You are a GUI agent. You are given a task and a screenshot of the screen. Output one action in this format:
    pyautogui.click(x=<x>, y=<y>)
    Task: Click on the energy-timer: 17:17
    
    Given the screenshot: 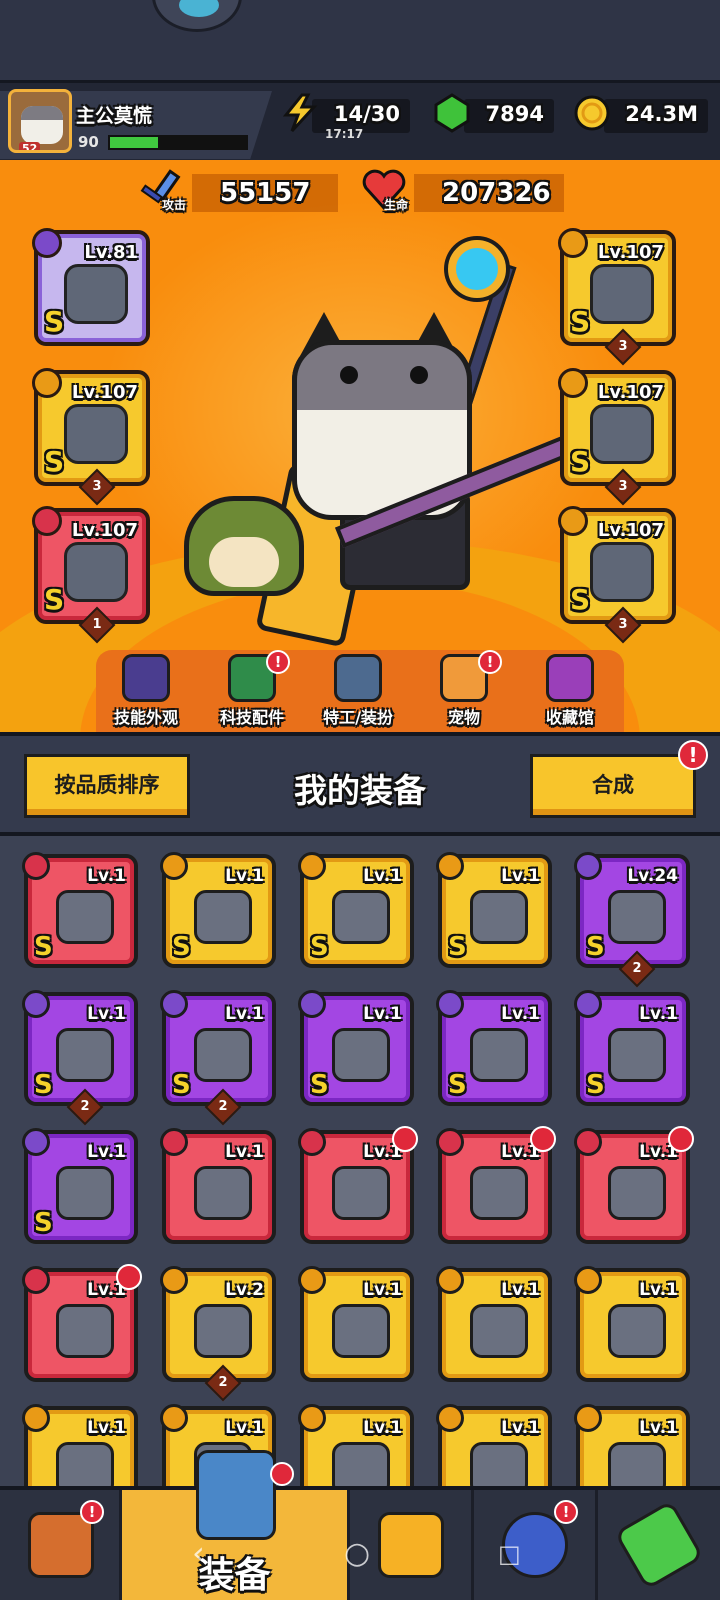 What is the action you would take?
    pyautogui.click(x=344, y=134)
    